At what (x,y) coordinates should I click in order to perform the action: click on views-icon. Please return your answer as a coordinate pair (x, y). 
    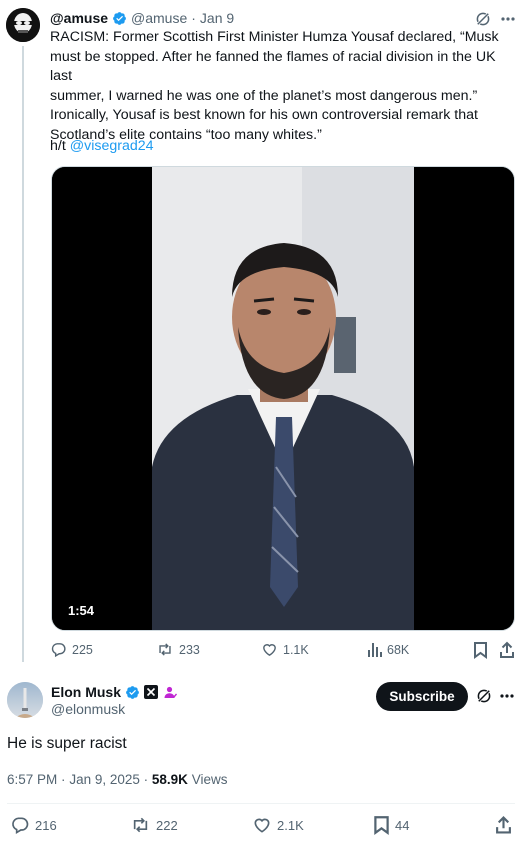
    Looking at the image, I should click on (374, 649).